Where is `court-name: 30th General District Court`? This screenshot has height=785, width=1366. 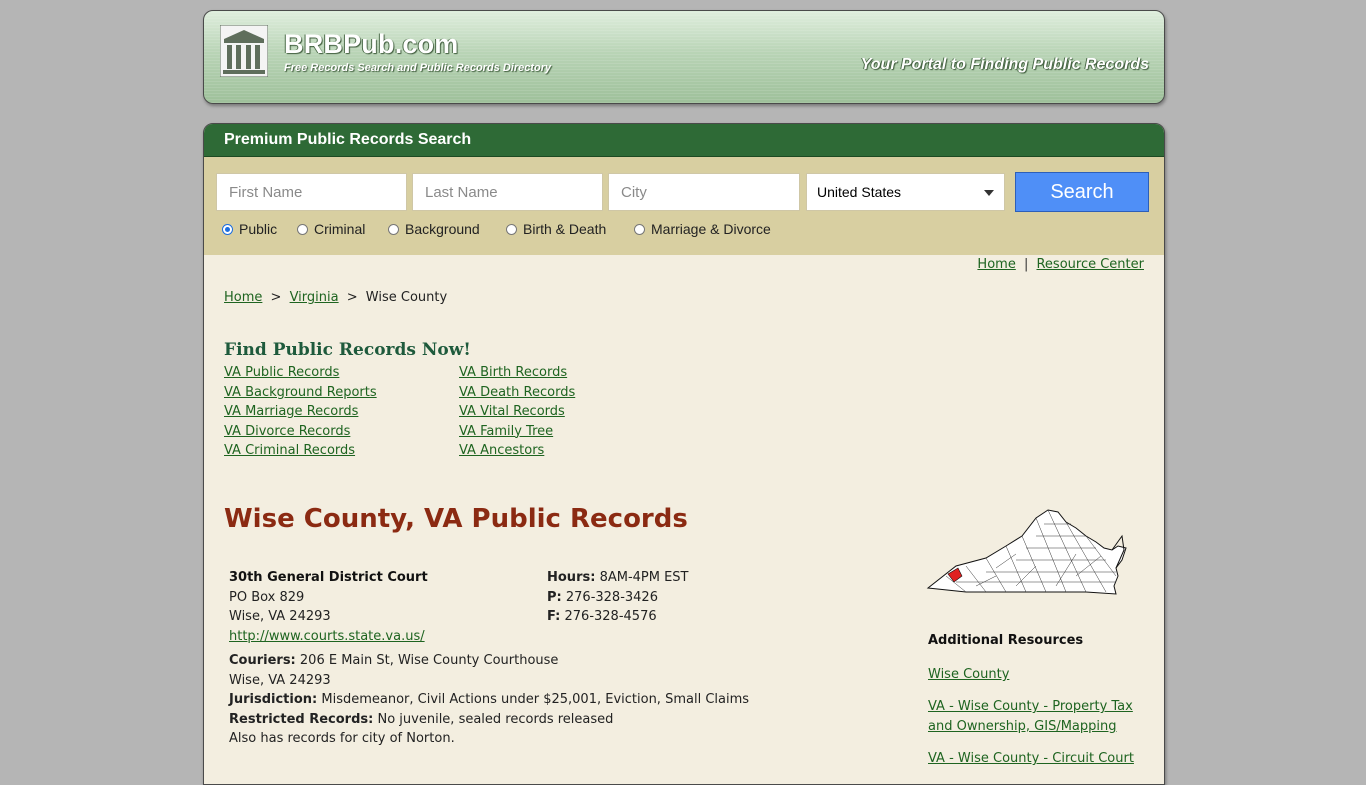 court-name: 30th General District Court is located at coordinates (328, 577).